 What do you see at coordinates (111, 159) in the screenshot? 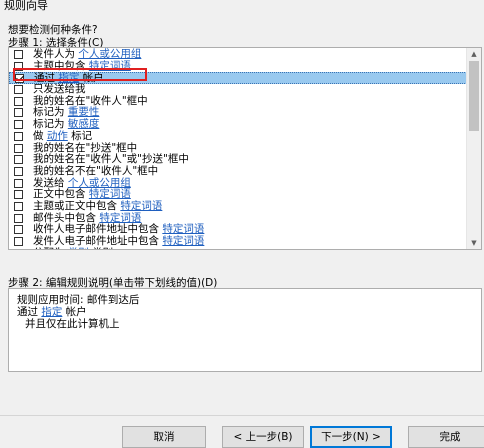
I see `condition-text: 我的姓名在"收件人"或"抄送"框中` at bounding box center [111, 159].